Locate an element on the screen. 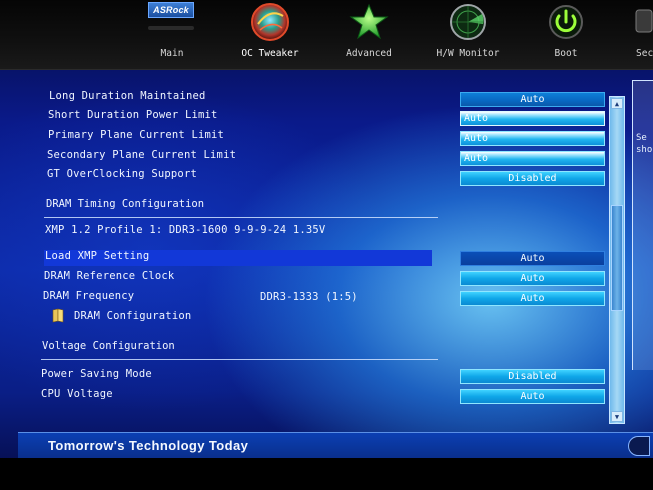 This screenshot has height=490, width=653. long-duration-maintained-value: Auto is located at coordinates (532, 99).